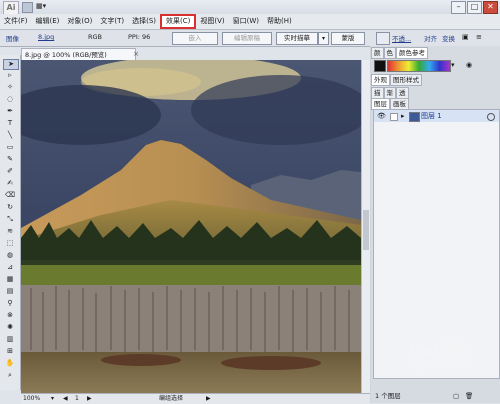 The image size is (500, 404). I want to click on menu-file: 文件(F), so click(16, 21).